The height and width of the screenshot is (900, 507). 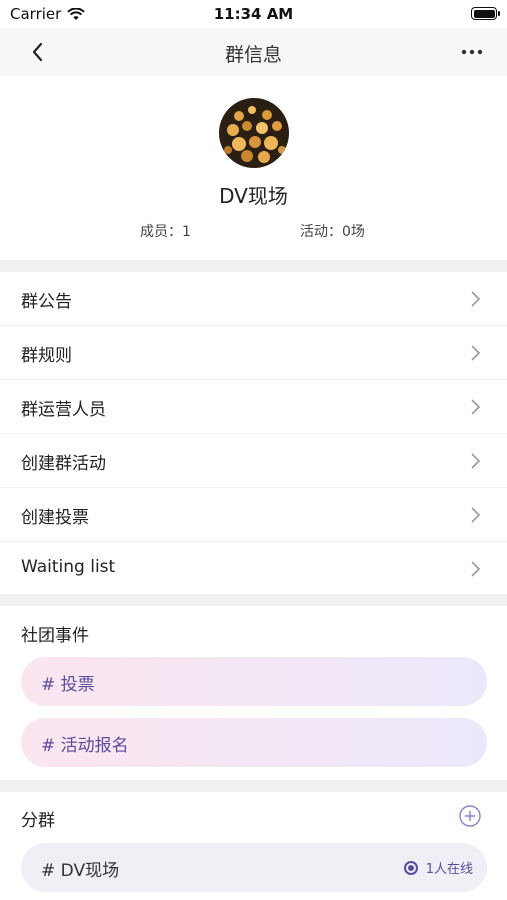 What do you see at coordinates (80, 871) in the screenshot?
I see `subgroup-label: # DV现场` at bounding box center [80, 871].